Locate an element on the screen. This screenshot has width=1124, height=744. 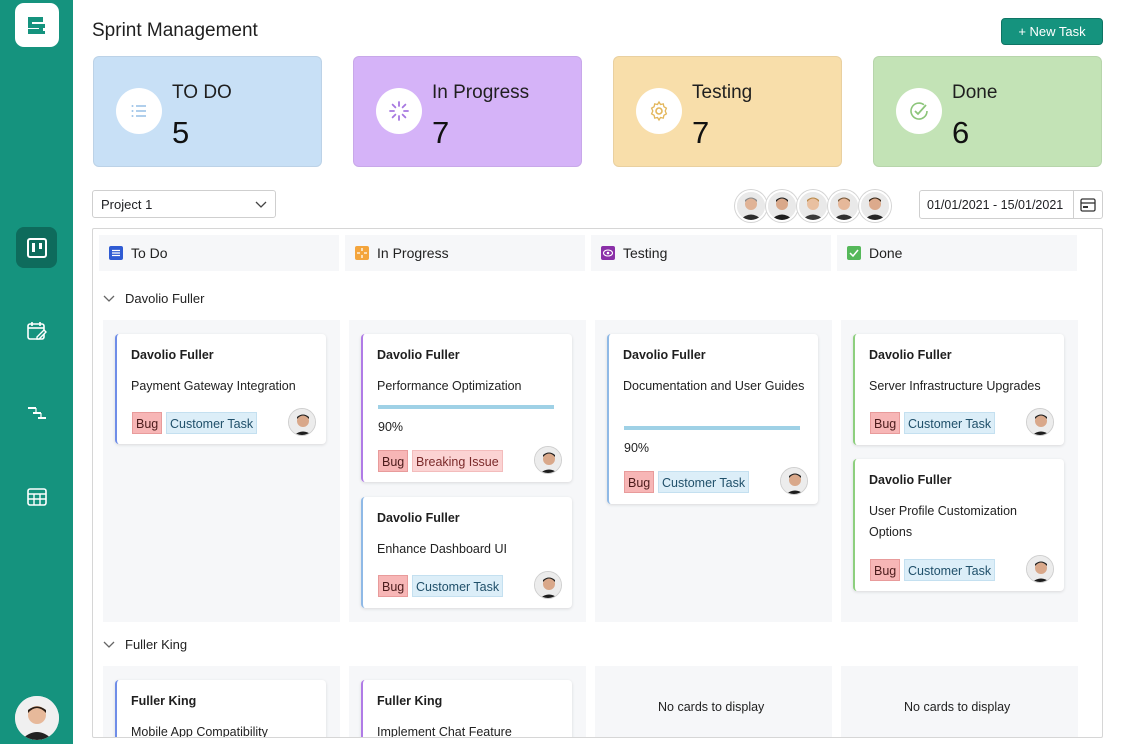
stat-label: Testing is located at coordinates (722, 92).